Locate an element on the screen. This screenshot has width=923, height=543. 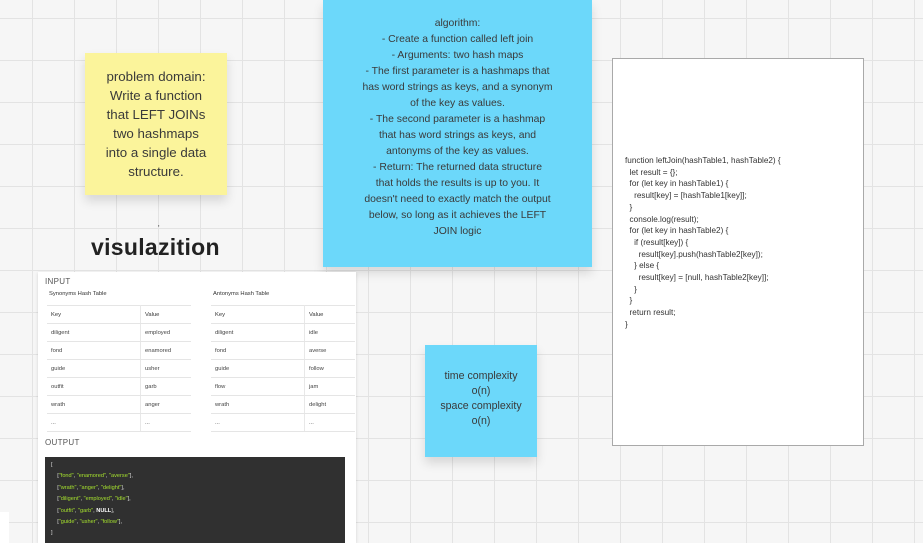
table-row: guide usher is located at coordinates (119, 368).